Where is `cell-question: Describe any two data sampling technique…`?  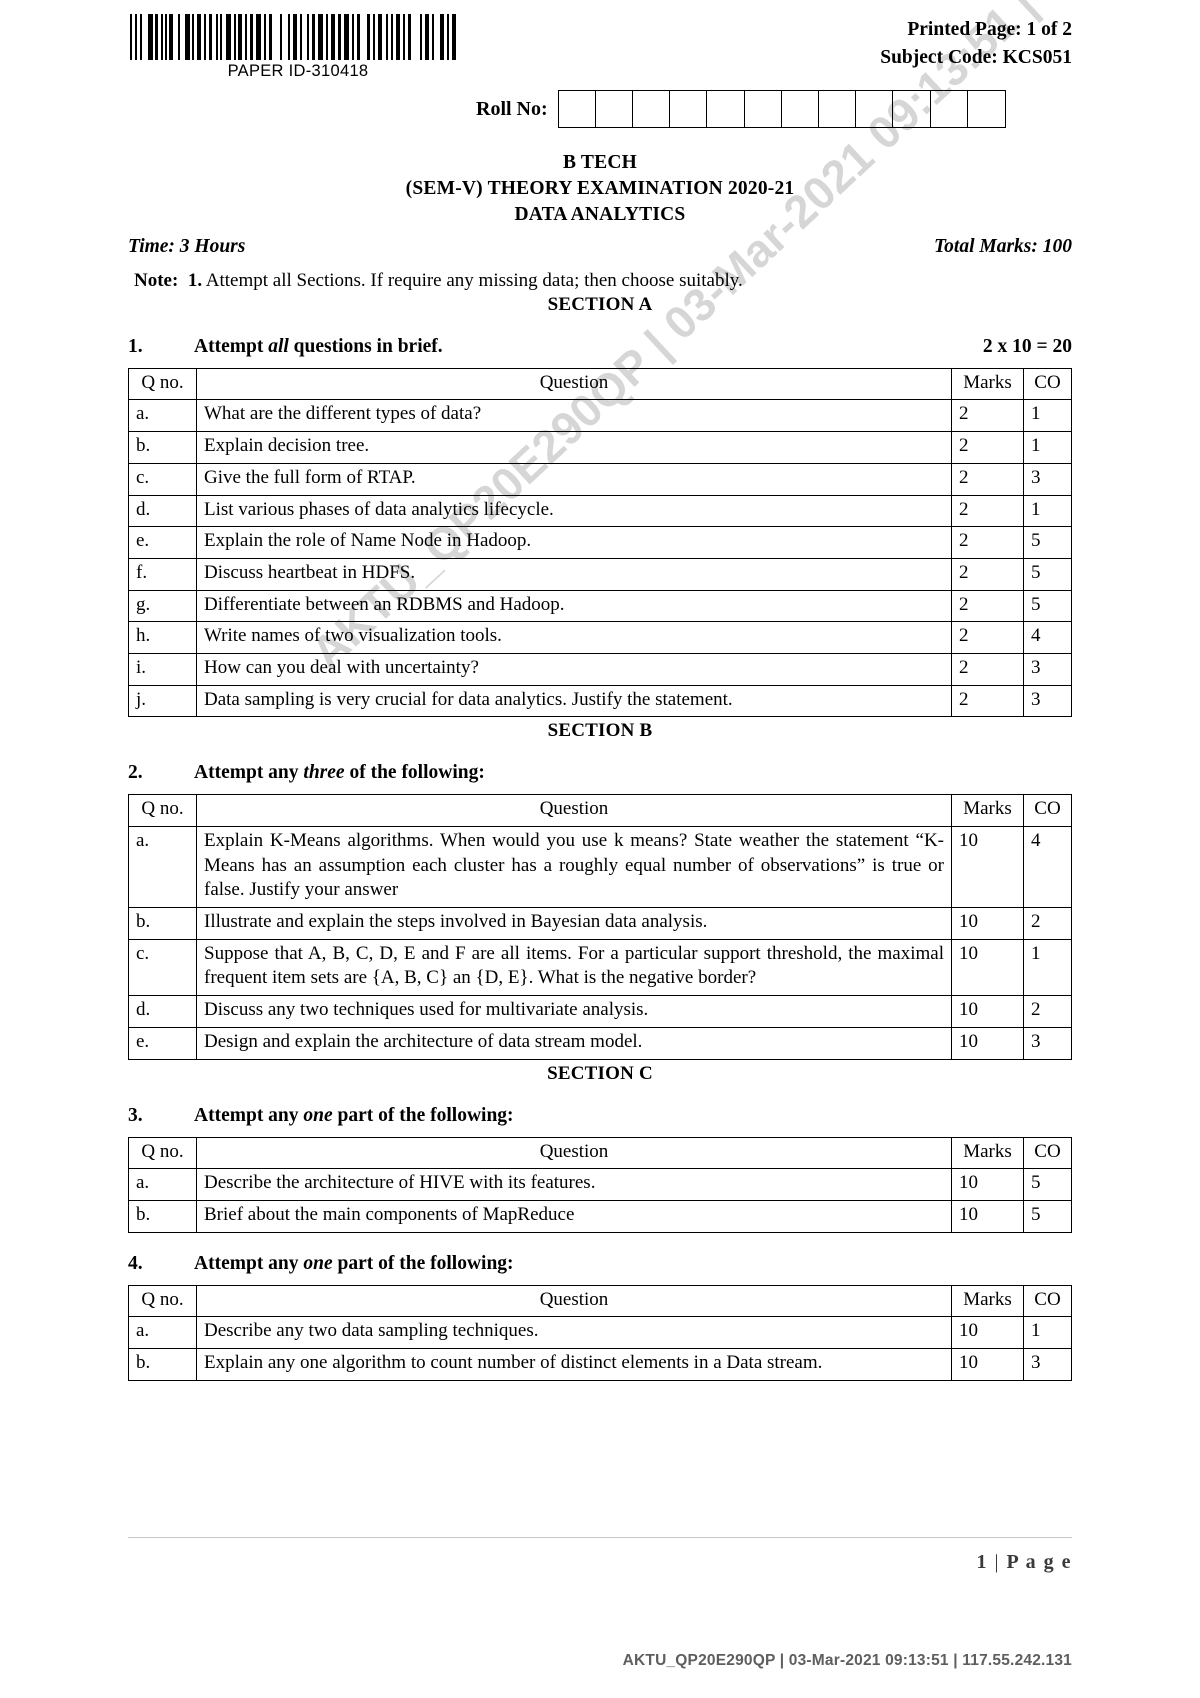 cell-question: Describe any two data sampling technique… is located at coordinates (574, 1332).